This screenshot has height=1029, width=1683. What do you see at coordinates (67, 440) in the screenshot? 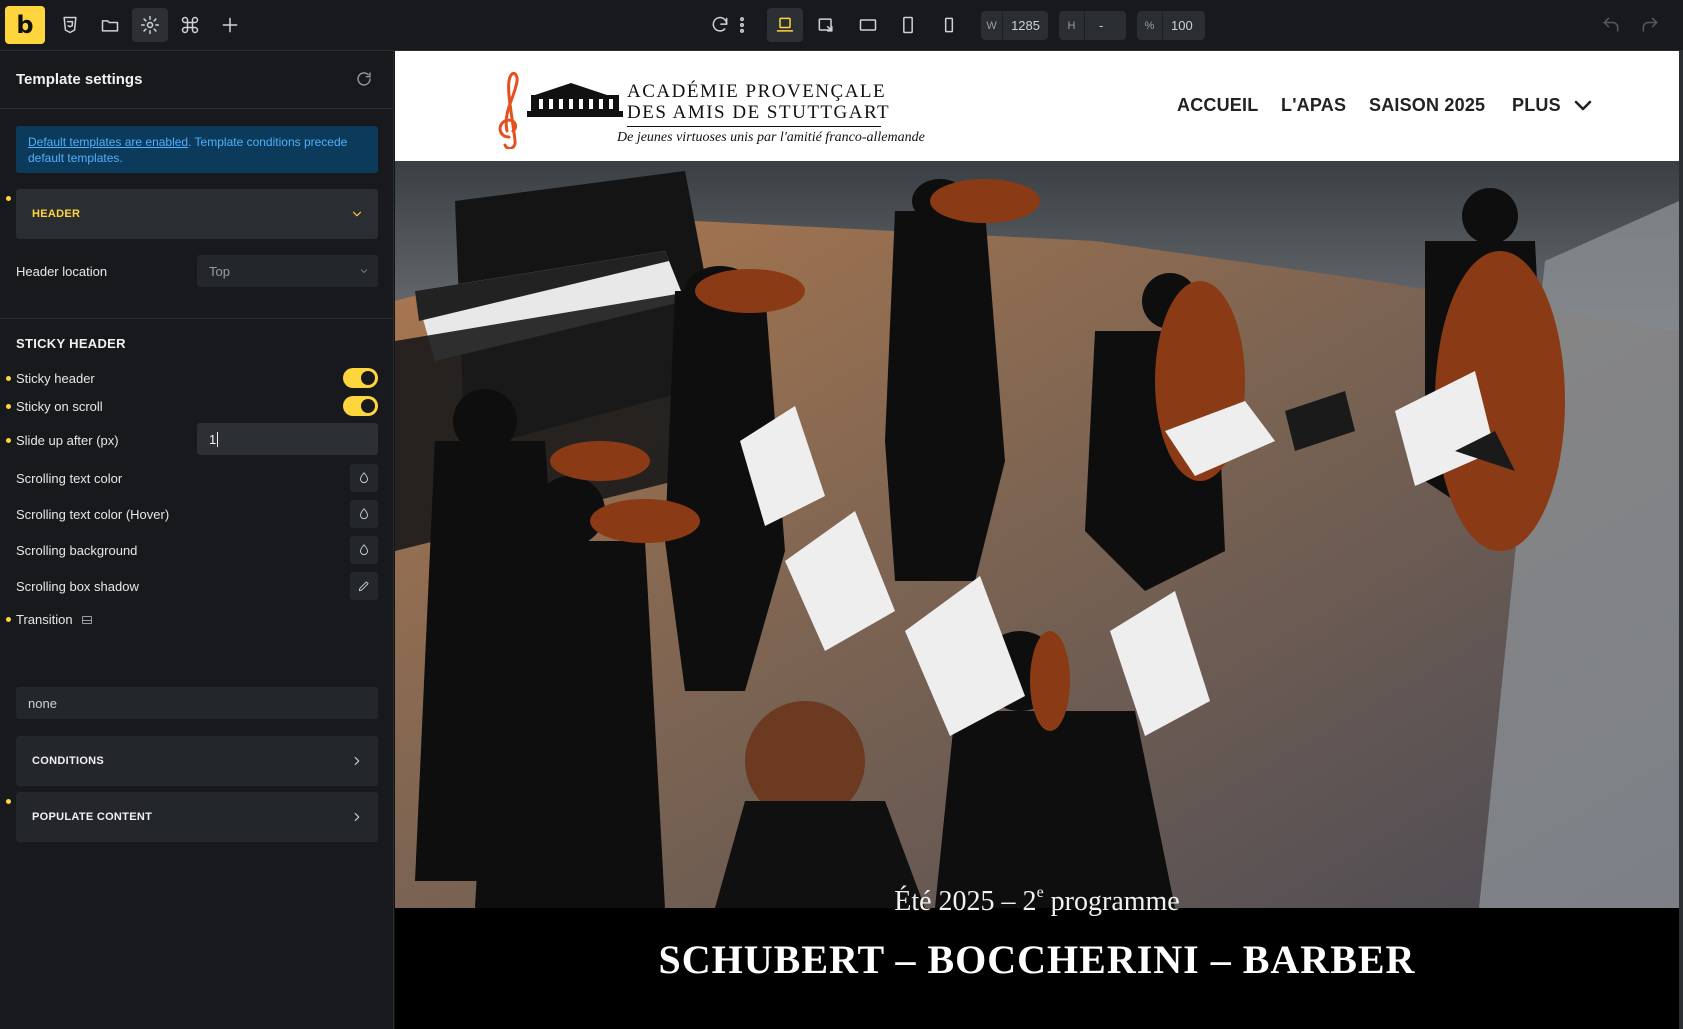
I see `slide-up-label: Slide up after (px)` at bounding box center [67, 440].